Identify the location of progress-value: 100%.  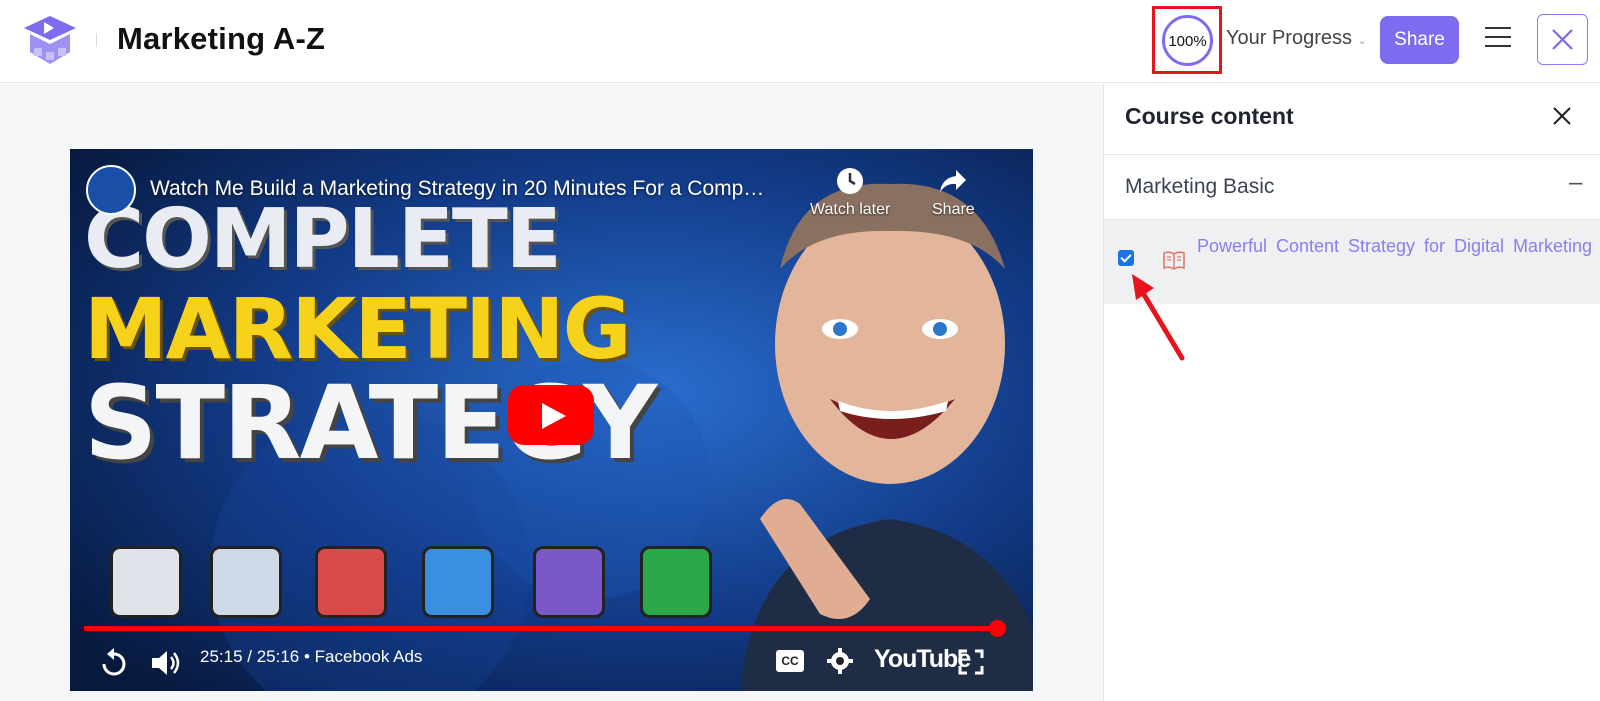
(1187, 41).